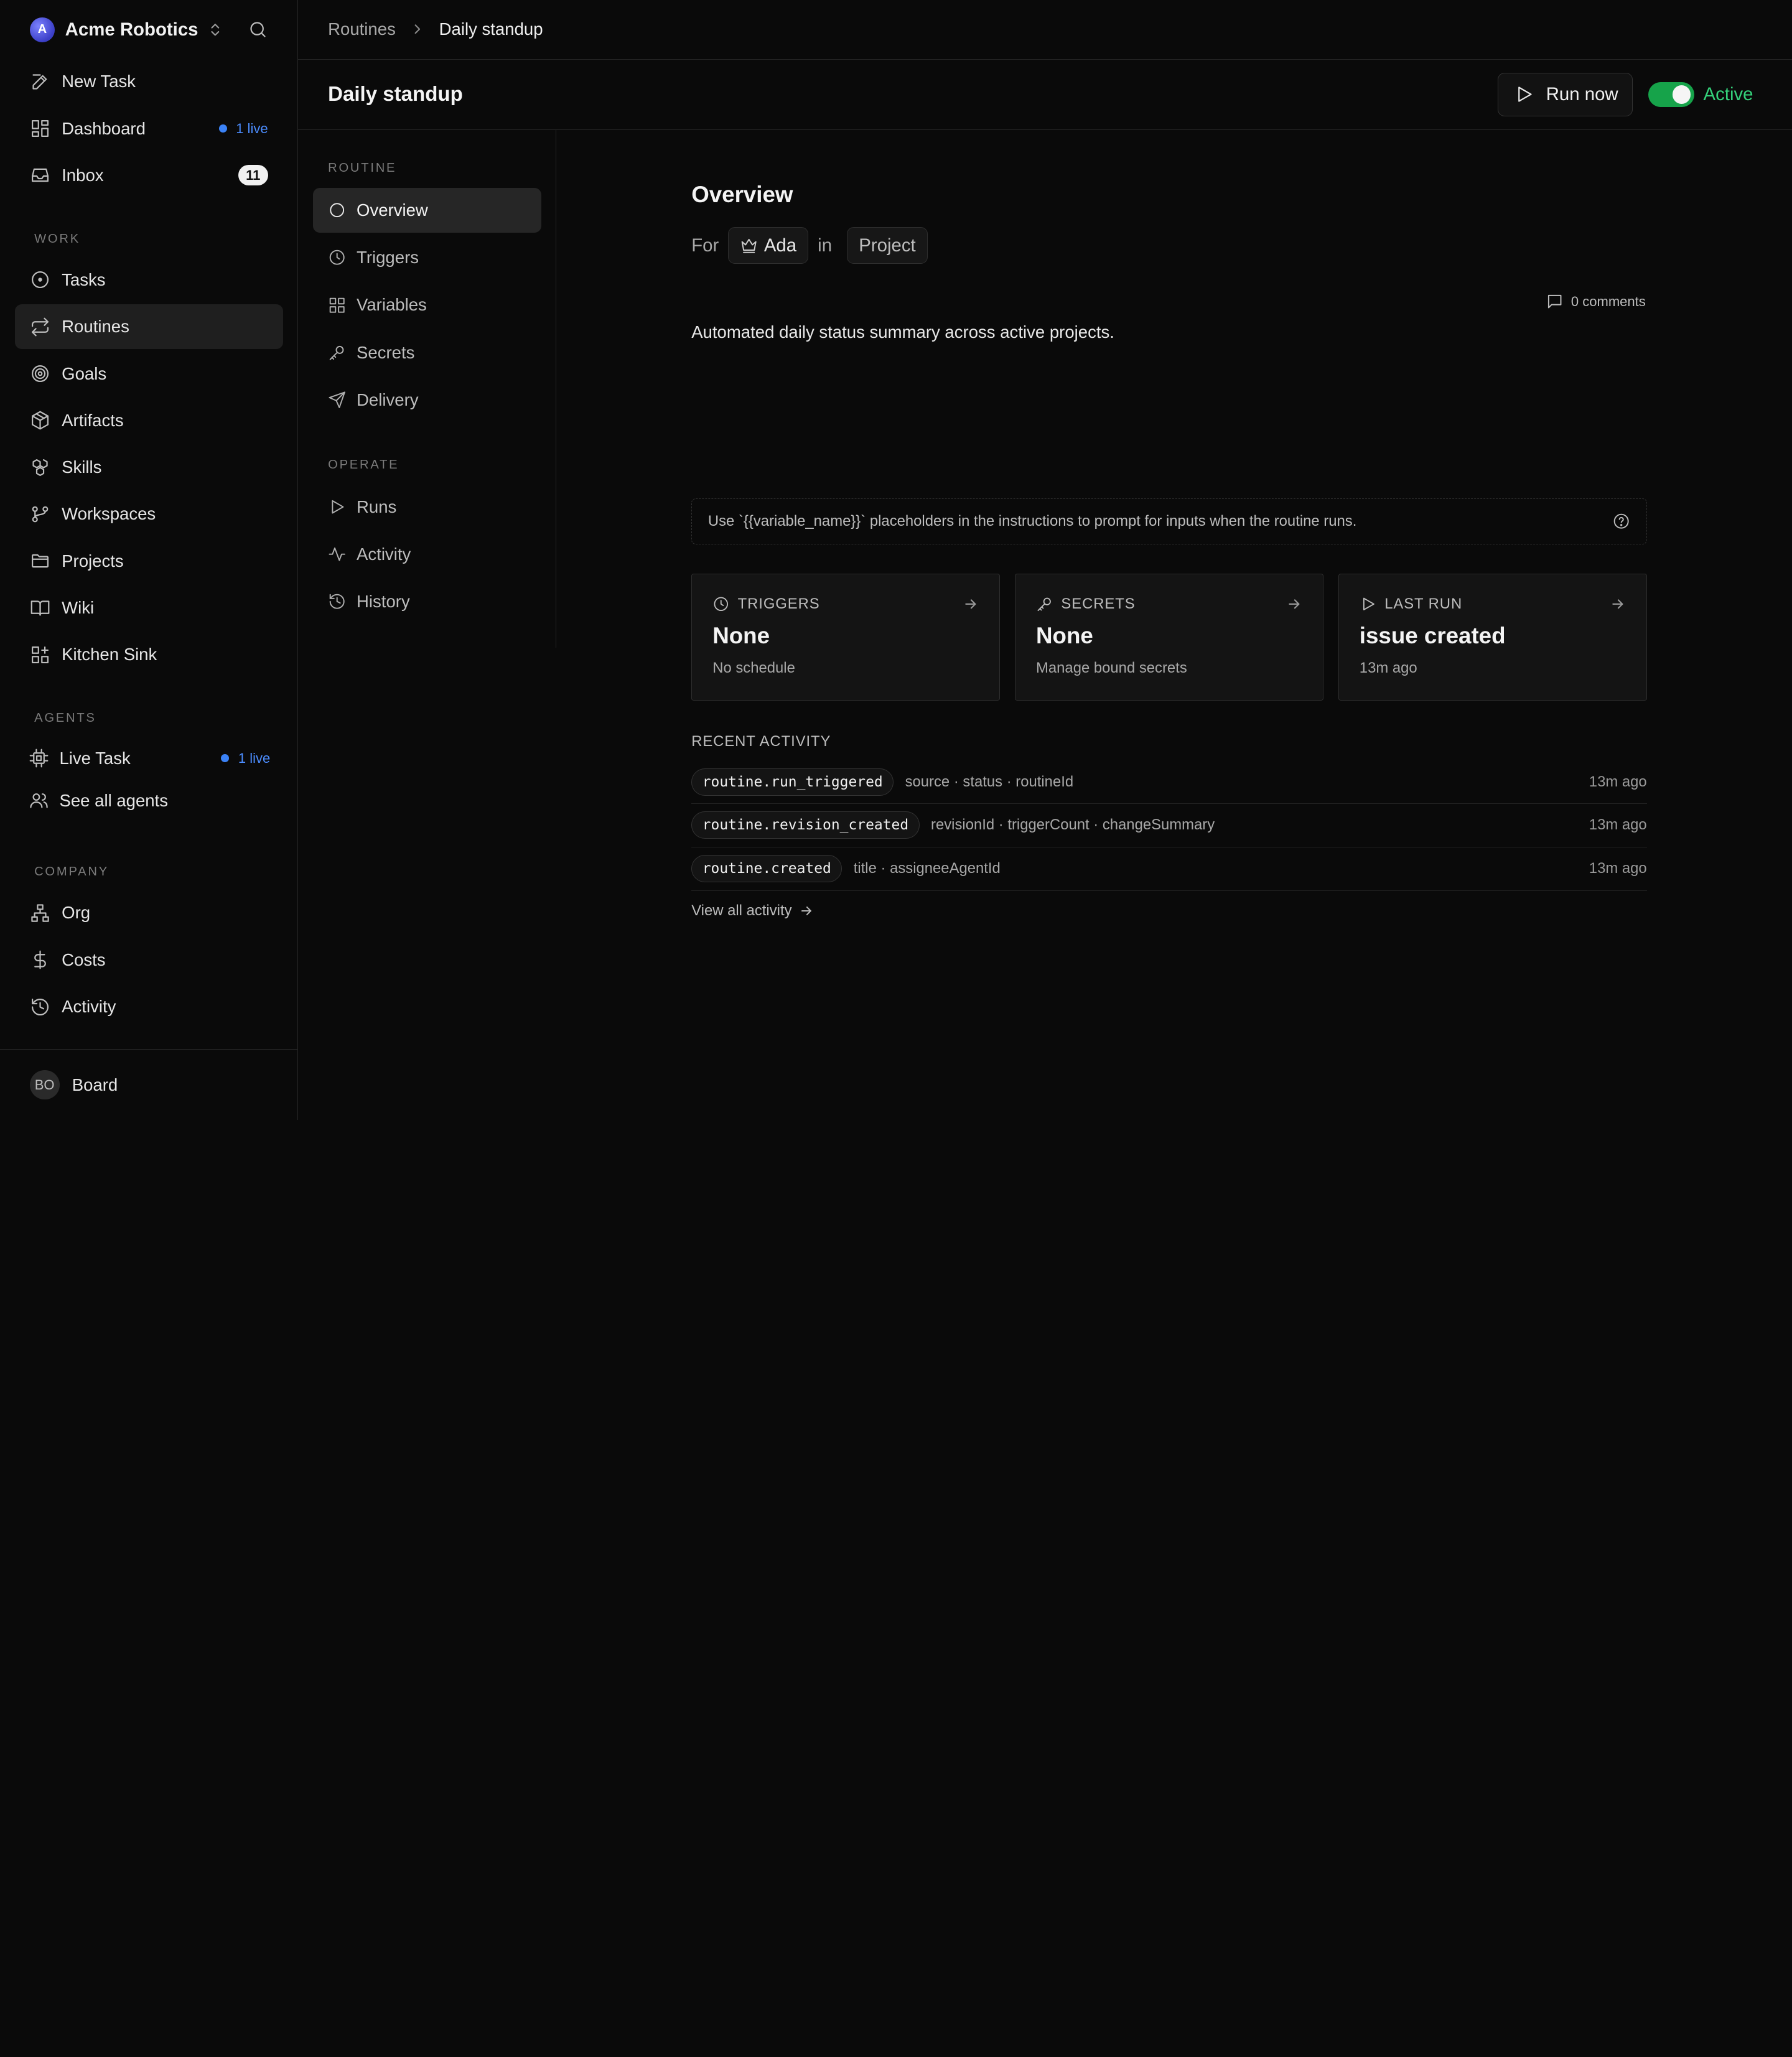 The height and width of the screenshot is (2057, 1792). What do you see at coordinates (377, 506) in the screenshot?
I see `tab-label: Runs` at bounding box center [377, 506].